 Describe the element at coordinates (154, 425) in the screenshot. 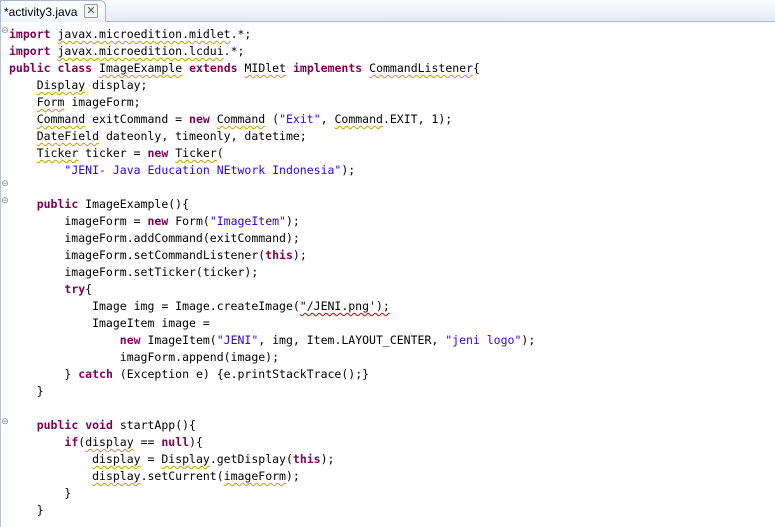

I see `code-text-run: startApp(){` at that location.